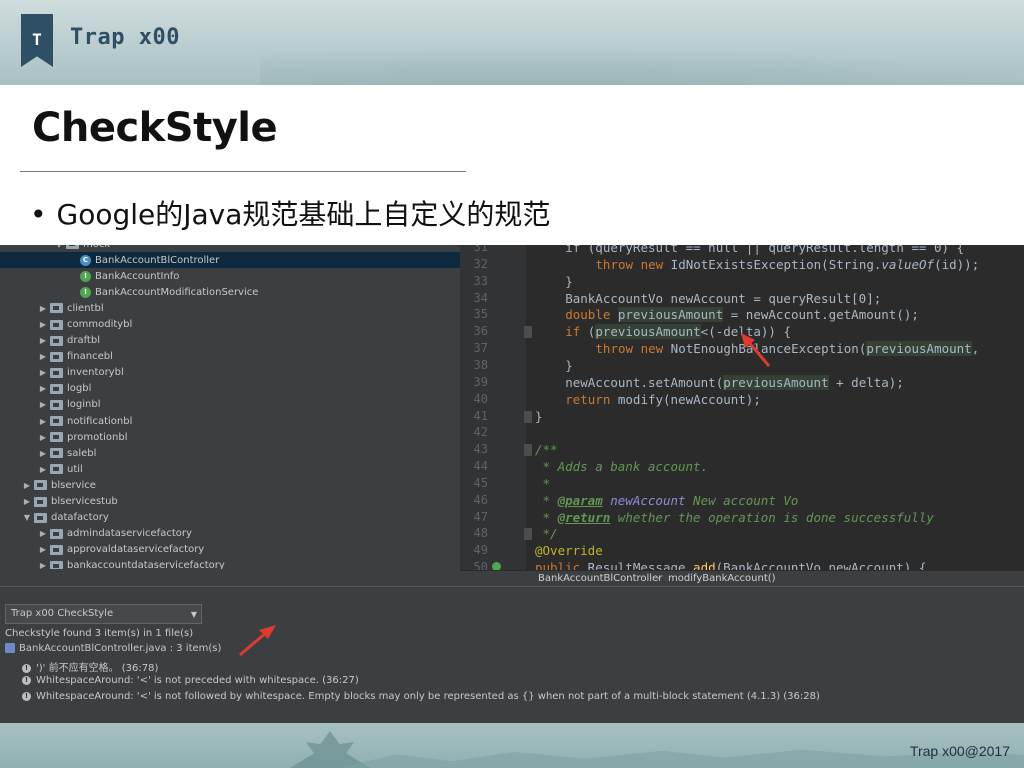 The height and width of the screenshot is (768, 1024). Describe the element at coordinates (230, 276) in the screenshot. I see `tree-item: I BankAccountInfo` at that location.